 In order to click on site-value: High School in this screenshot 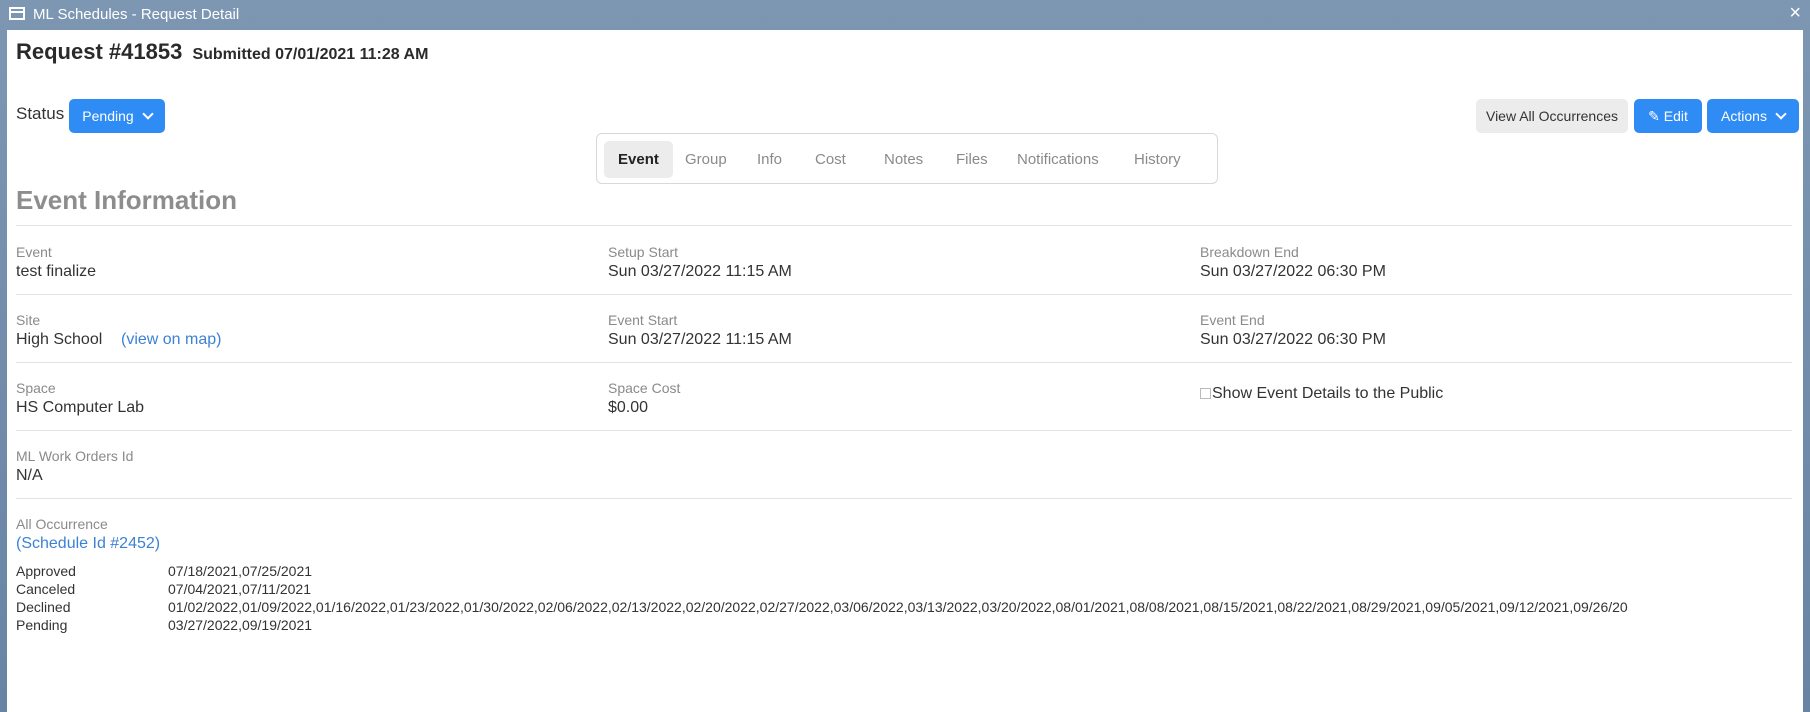, I will do `click(59, 339)`.